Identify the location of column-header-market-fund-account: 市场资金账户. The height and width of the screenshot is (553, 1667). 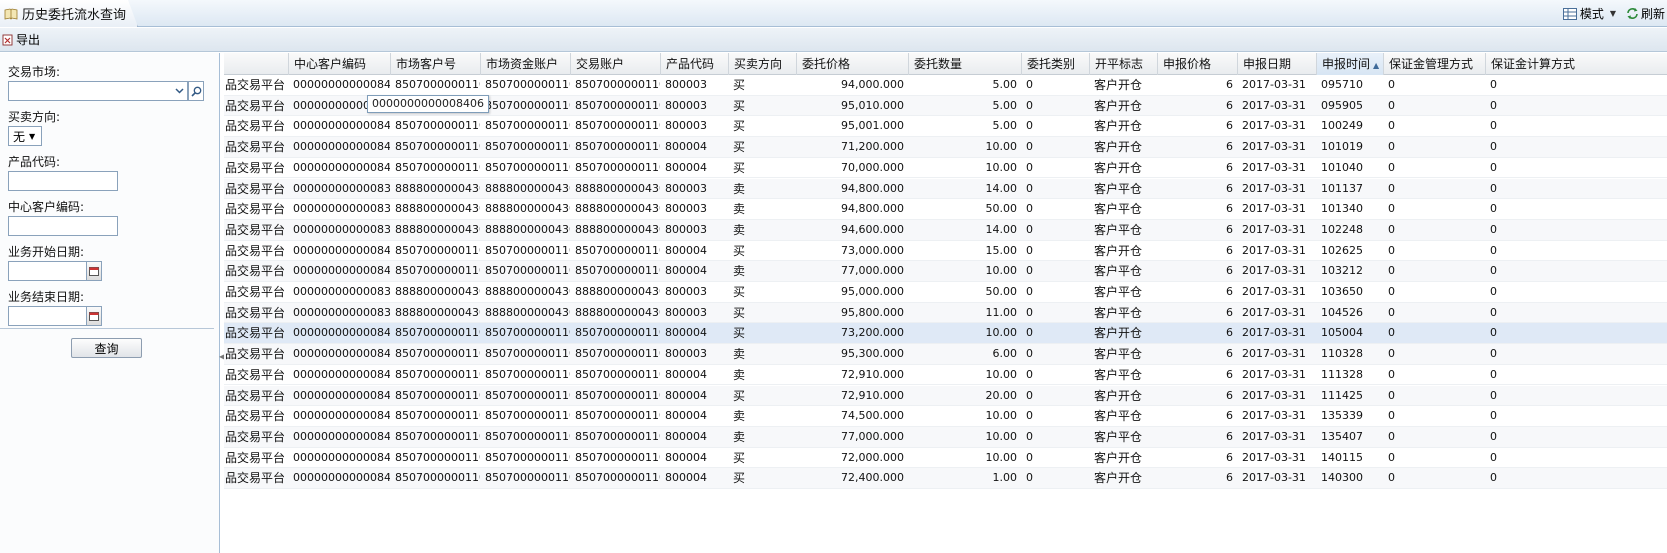
(525, 64).